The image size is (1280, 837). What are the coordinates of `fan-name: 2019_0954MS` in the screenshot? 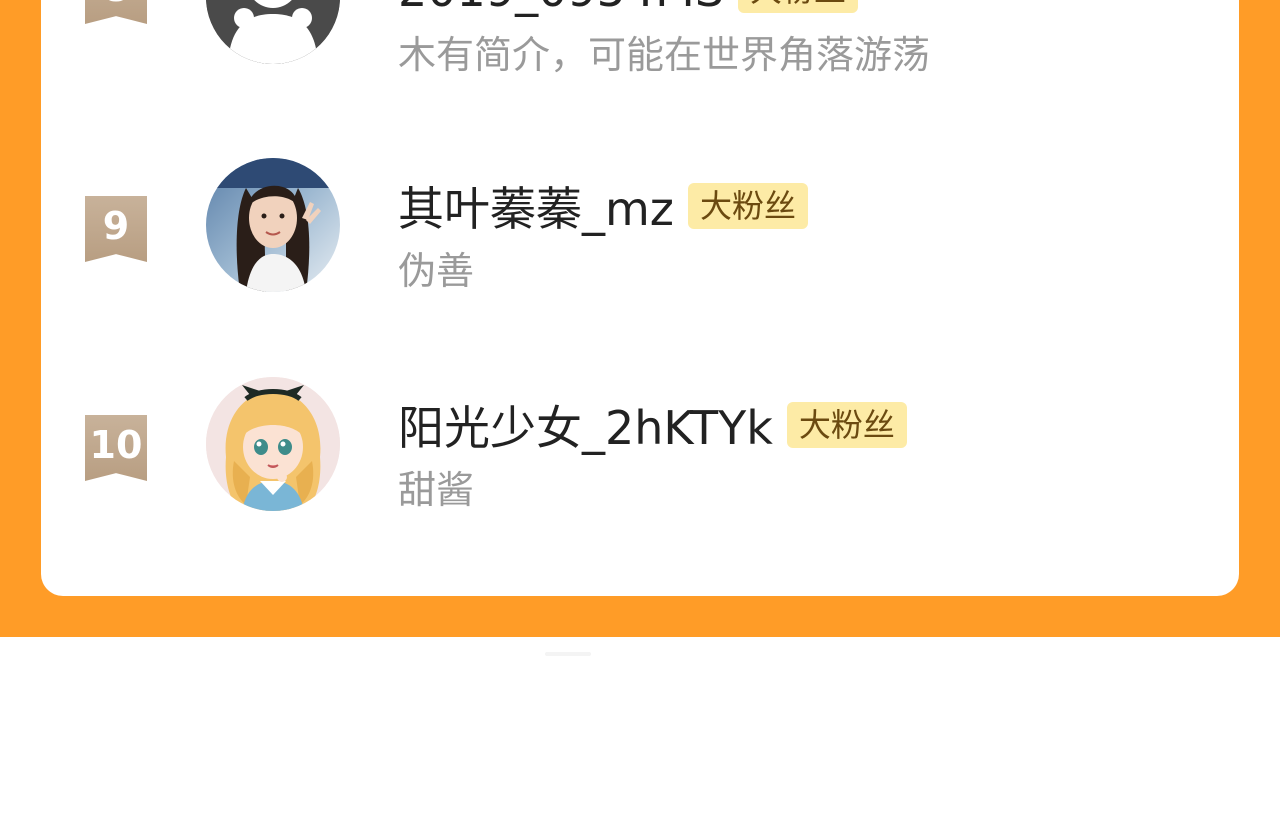 It's located at (561, 8).